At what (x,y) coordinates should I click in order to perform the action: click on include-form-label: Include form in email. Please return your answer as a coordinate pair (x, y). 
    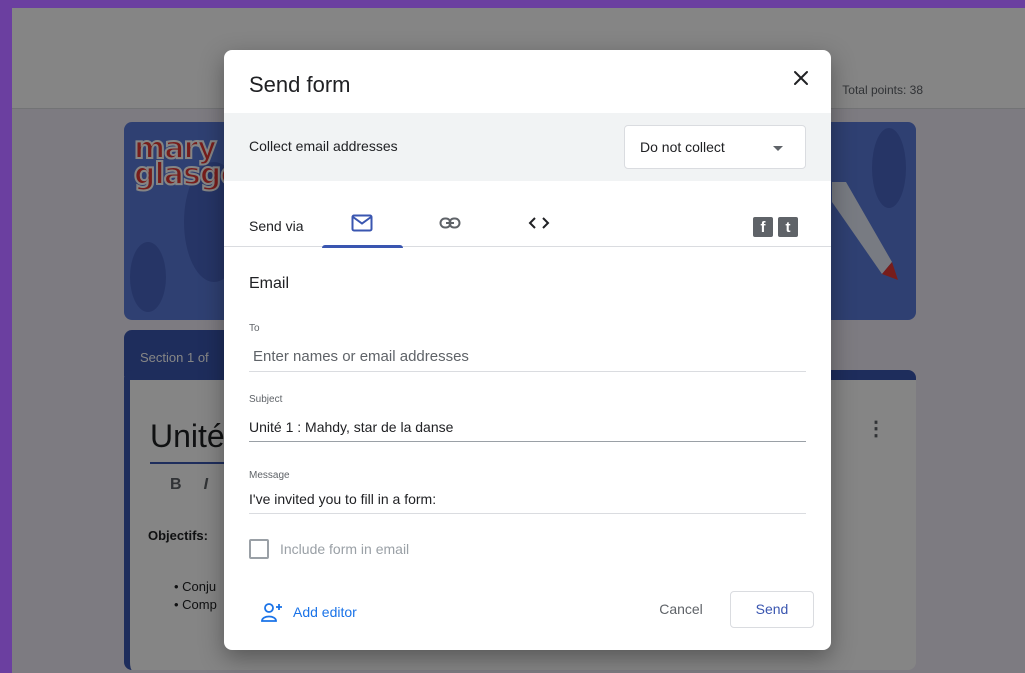
    Looking at the image, I should click on (345, 549).